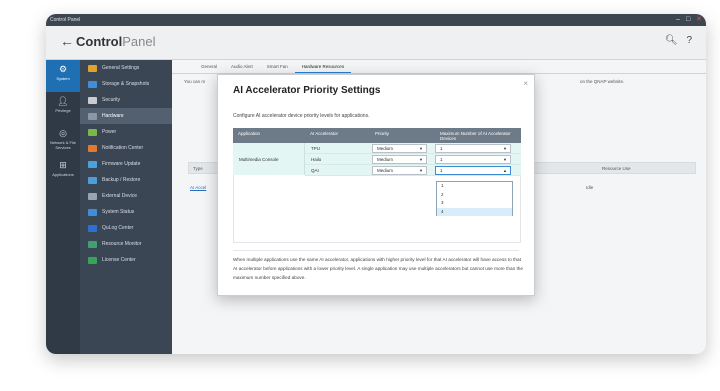 The width and height of the screenshot is (720, 391). Describe the element at coordinates (269, 159) in the screenshot. I see `application-cell: Multimedia Console` at that location.